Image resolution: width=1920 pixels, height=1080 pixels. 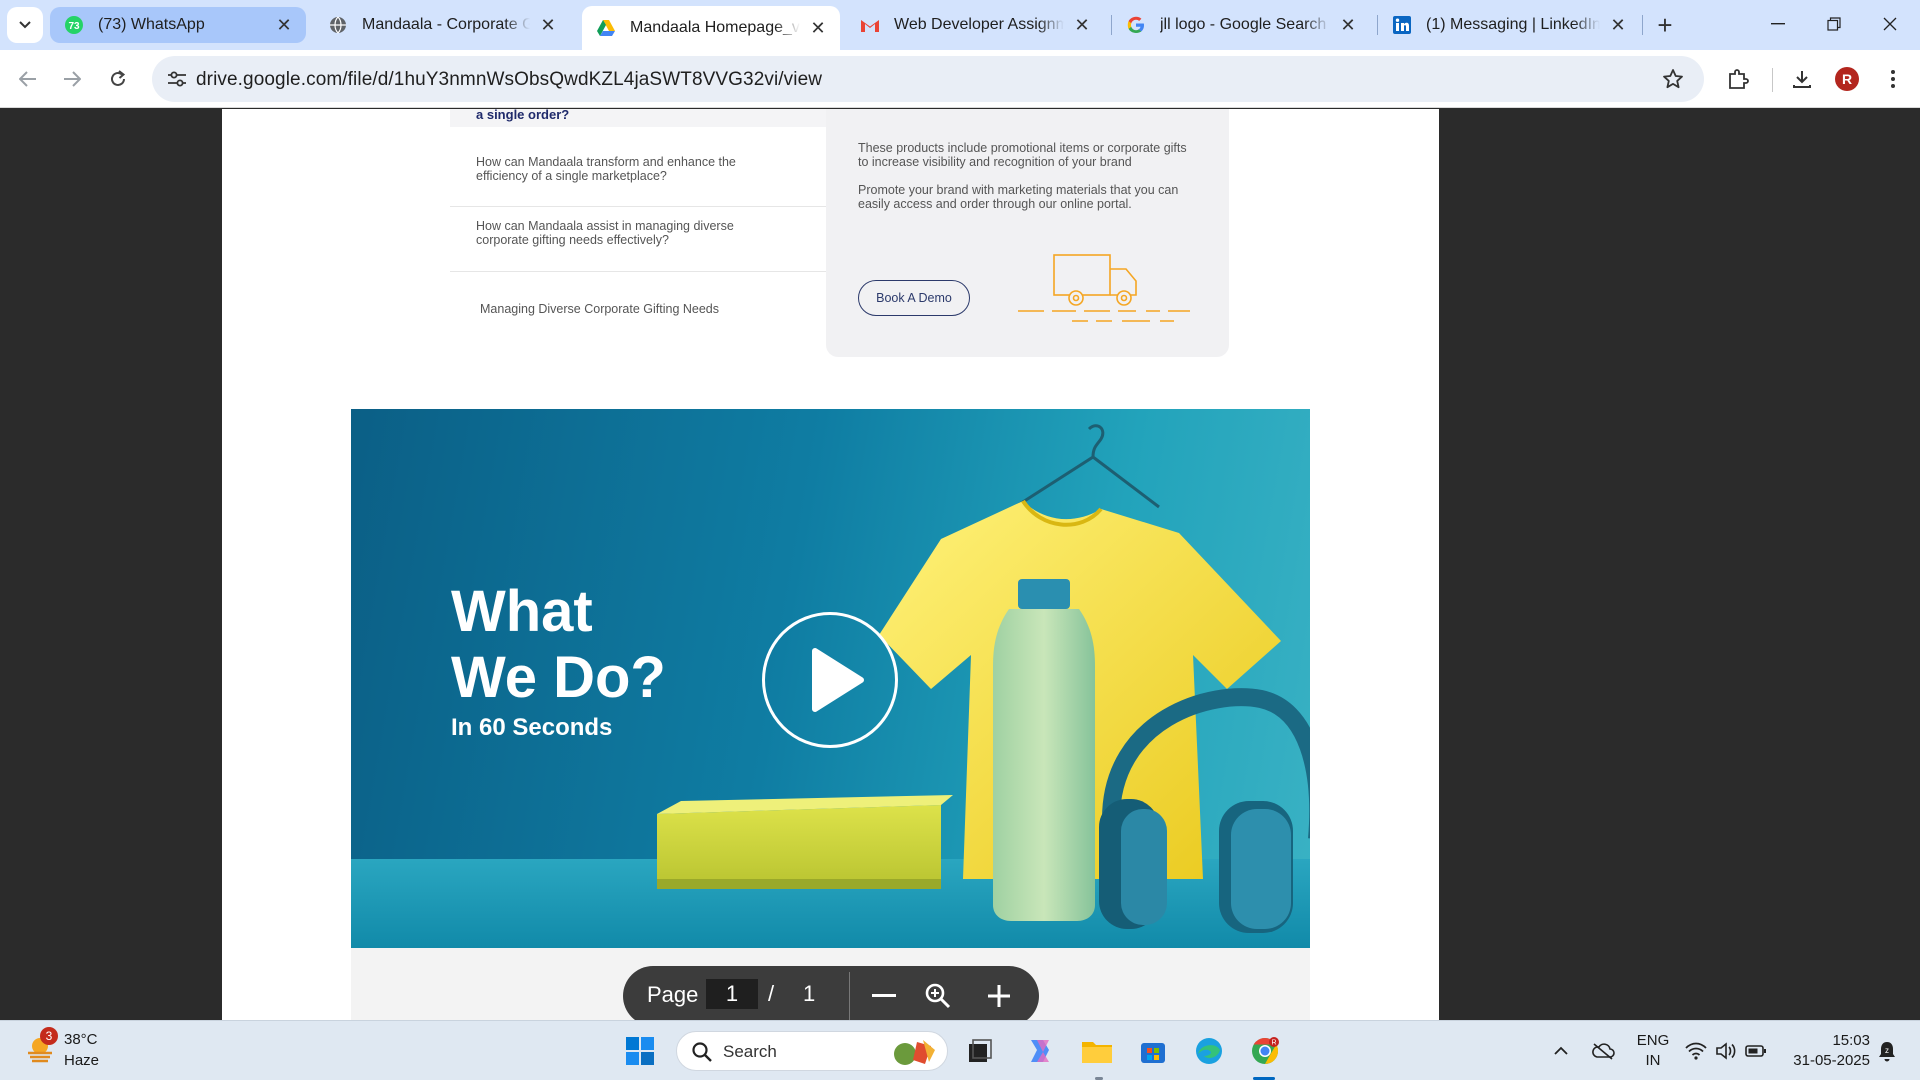 I want to click on tune-icon, so click(x=177, y=79).